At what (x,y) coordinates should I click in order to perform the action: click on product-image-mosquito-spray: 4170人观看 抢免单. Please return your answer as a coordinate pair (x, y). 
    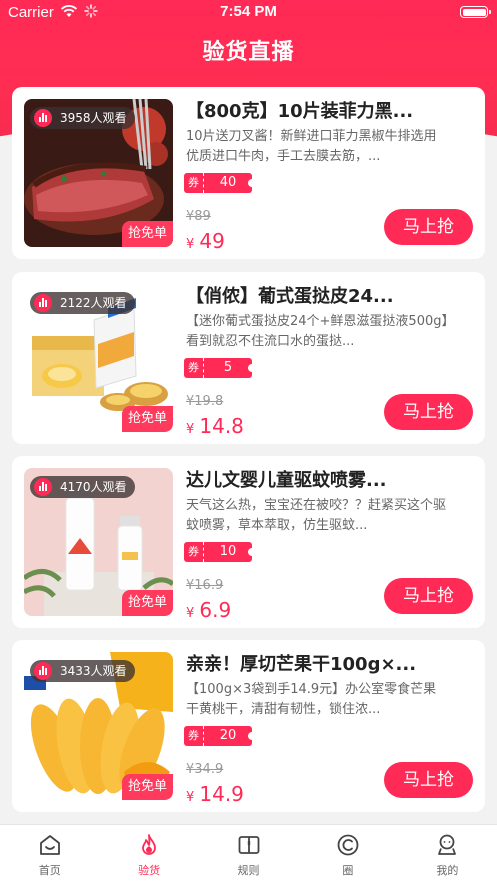
    Looking at the image, I should click on (98, 542).